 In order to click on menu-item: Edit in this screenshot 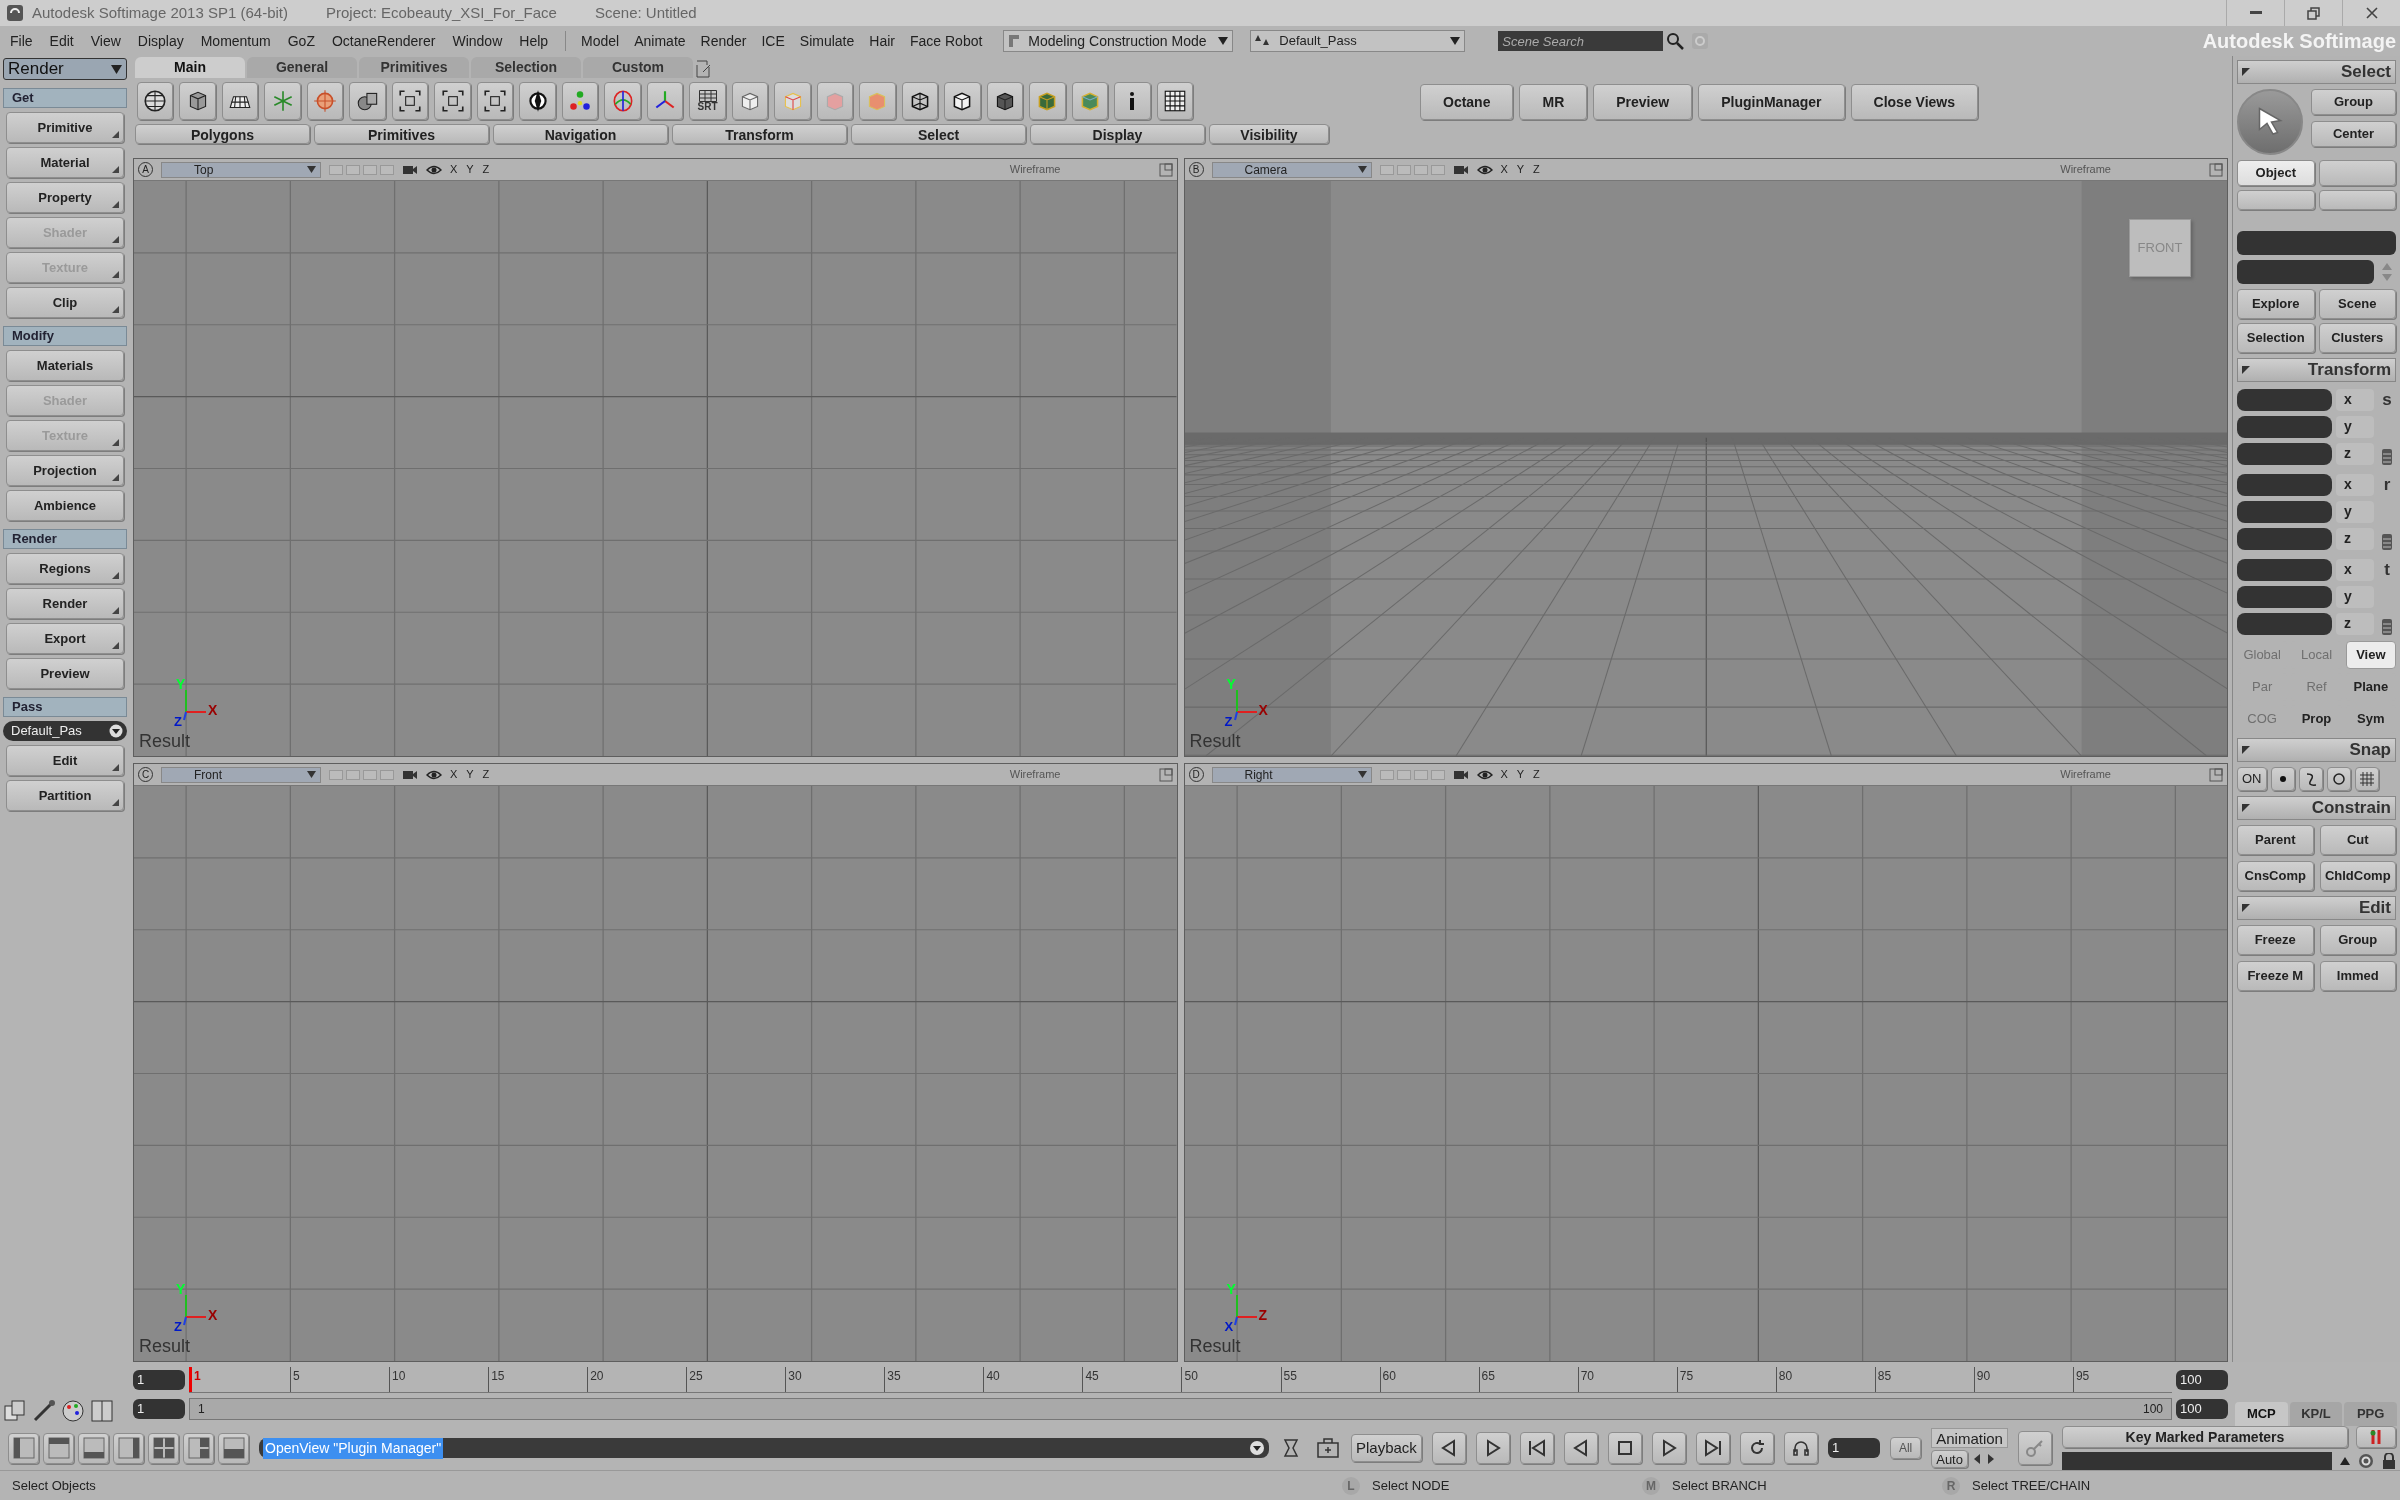, I will do `click(61, 41)`.